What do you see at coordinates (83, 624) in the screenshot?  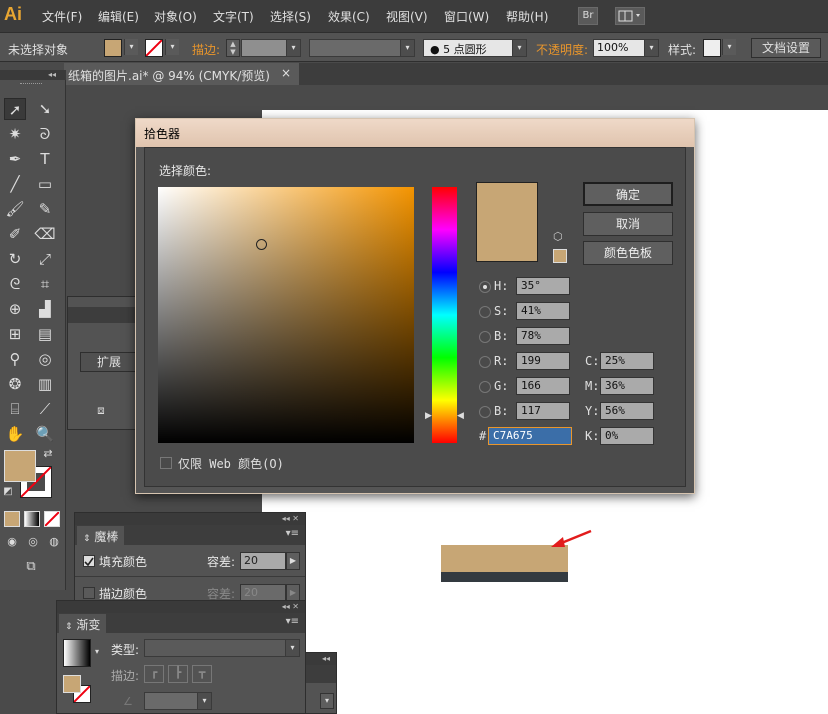 I see `gradient-tab: ⇕ 渐变` at bounding box center [83, 624].